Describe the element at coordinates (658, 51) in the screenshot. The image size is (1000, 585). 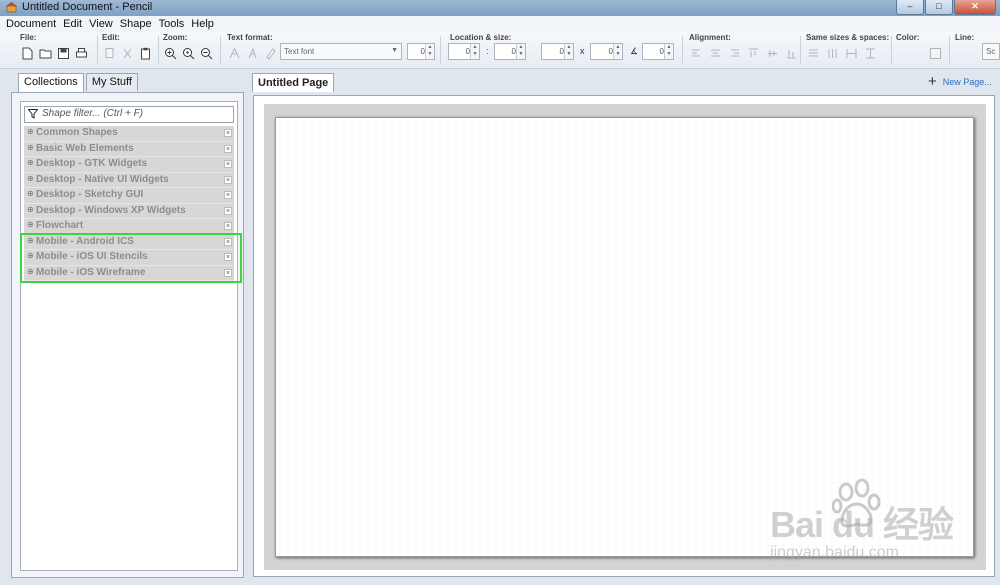
I see `angle-field: 0 ▲ ▼` at that location.